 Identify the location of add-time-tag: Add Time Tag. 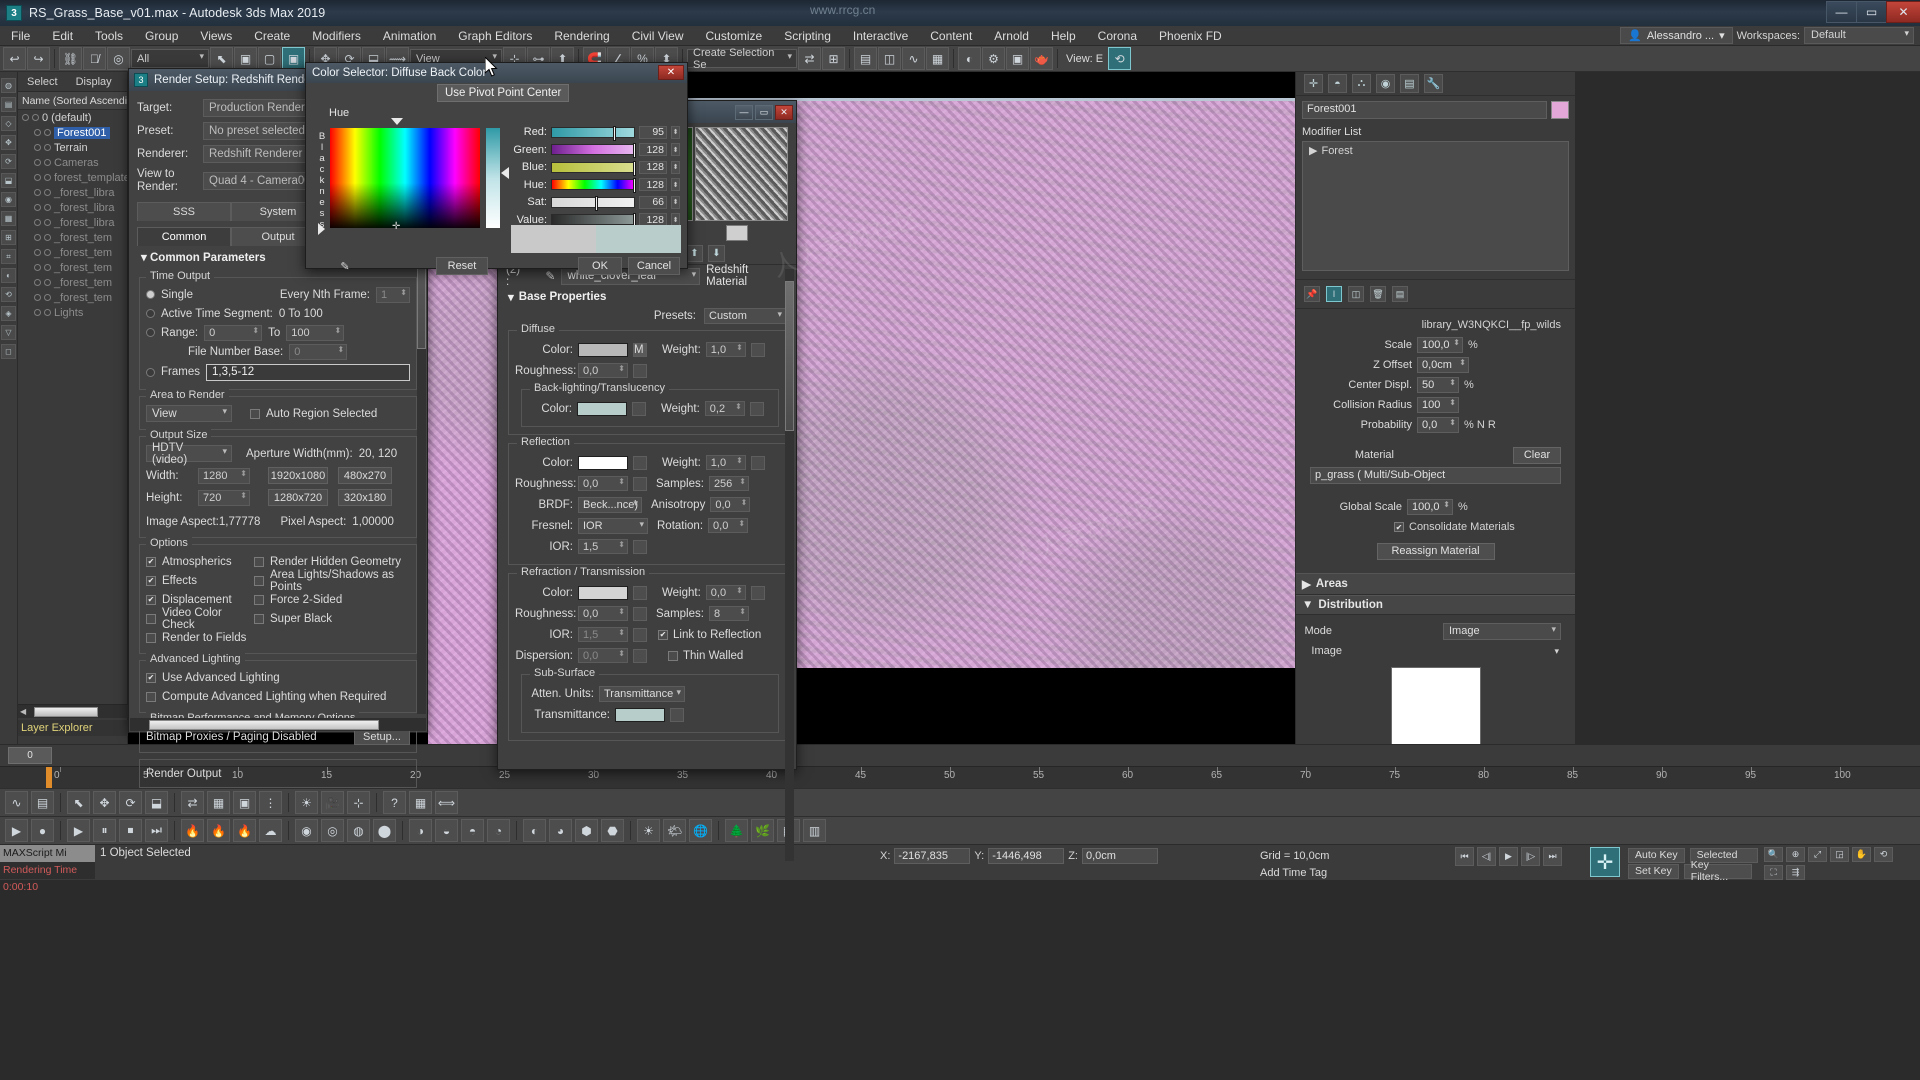
(1293, 873).